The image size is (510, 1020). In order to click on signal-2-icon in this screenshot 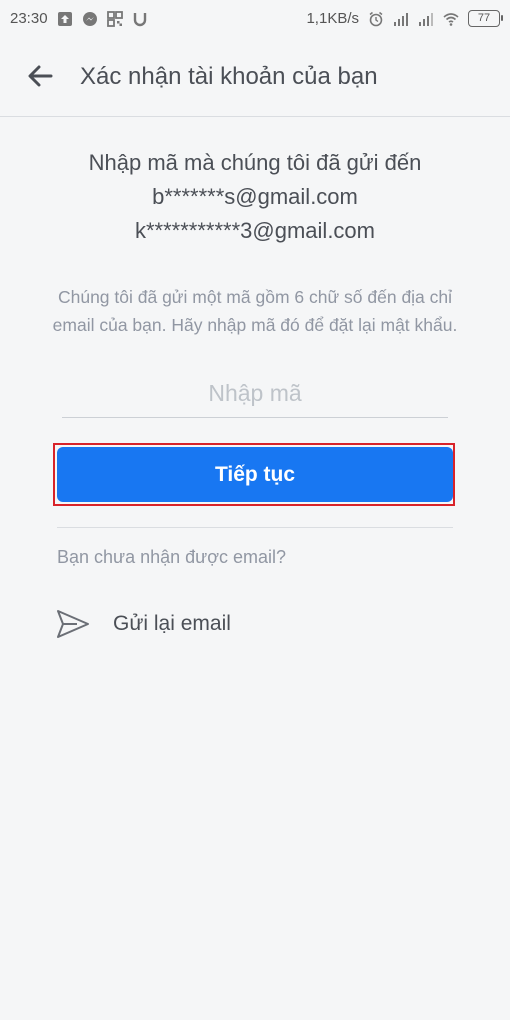, I will do `click(426, 19)`.